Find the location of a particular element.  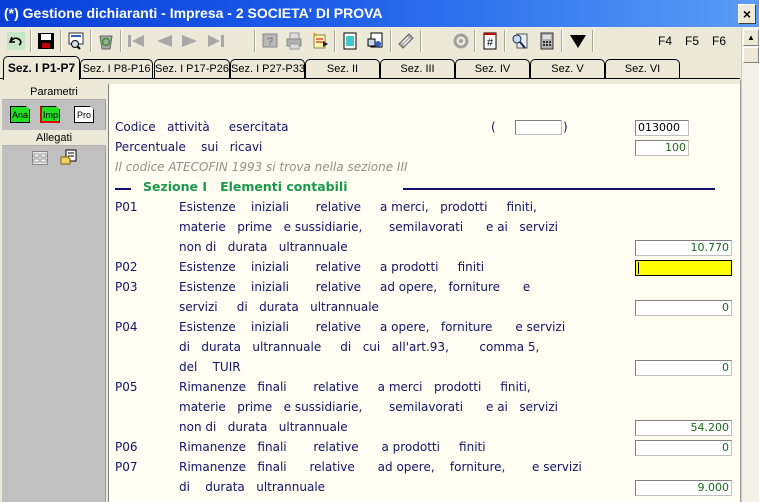

pro-icon: Pro is located at coordinates (84, 114).